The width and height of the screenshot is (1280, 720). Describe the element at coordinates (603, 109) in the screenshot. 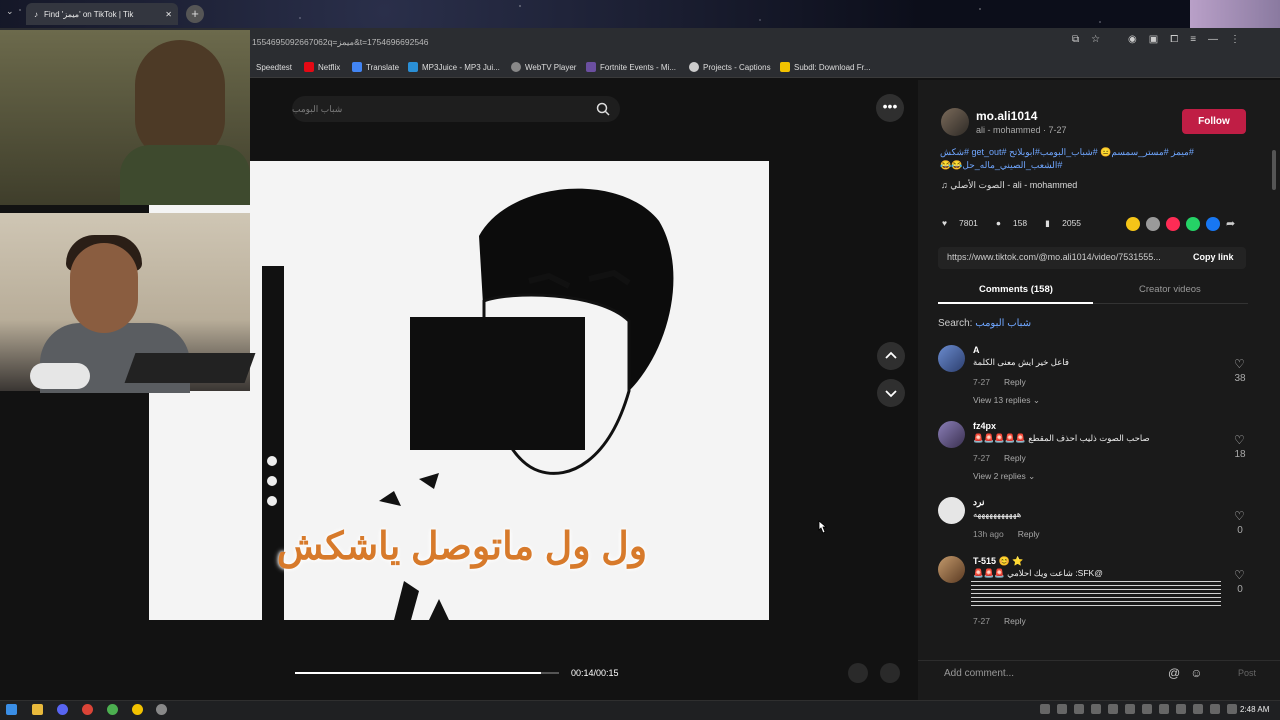

I see `search-icon` at that location.